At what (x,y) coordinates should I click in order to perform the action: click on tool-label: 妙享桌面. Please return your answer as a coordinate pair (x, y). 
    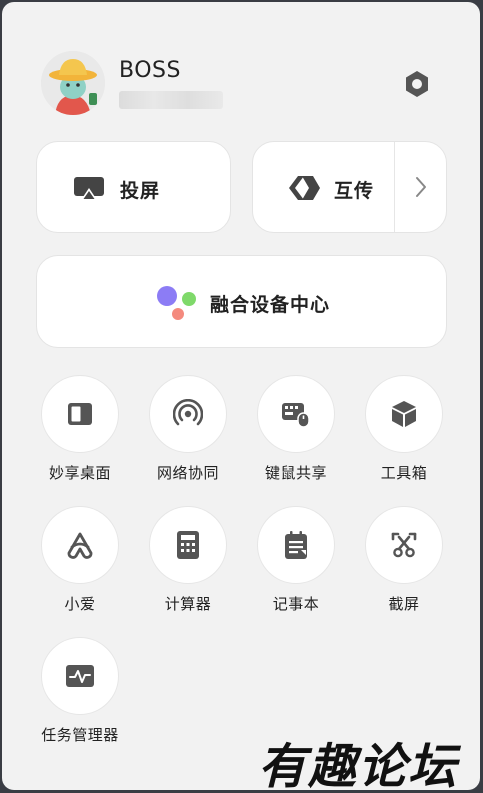
    Looking at the image, I should click on (79, 473).